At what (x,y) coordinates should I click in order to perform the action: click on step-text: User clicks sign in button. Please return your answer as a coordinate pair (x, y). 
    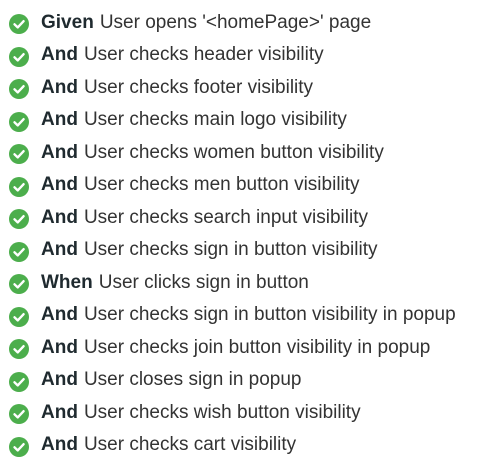
    Looking at the image, I should click on (204, 282).